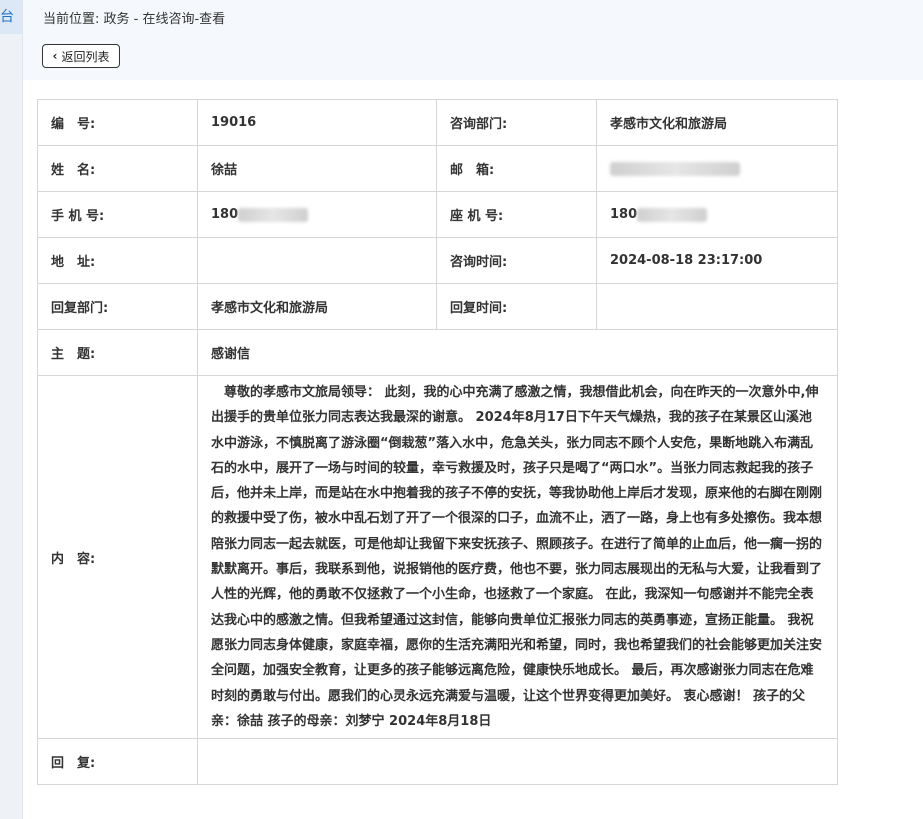 The height and width of the screenshot is (819, 923). Describe the element at coordinates (317, 260) in the screenshot. I see `address-value` at that location.